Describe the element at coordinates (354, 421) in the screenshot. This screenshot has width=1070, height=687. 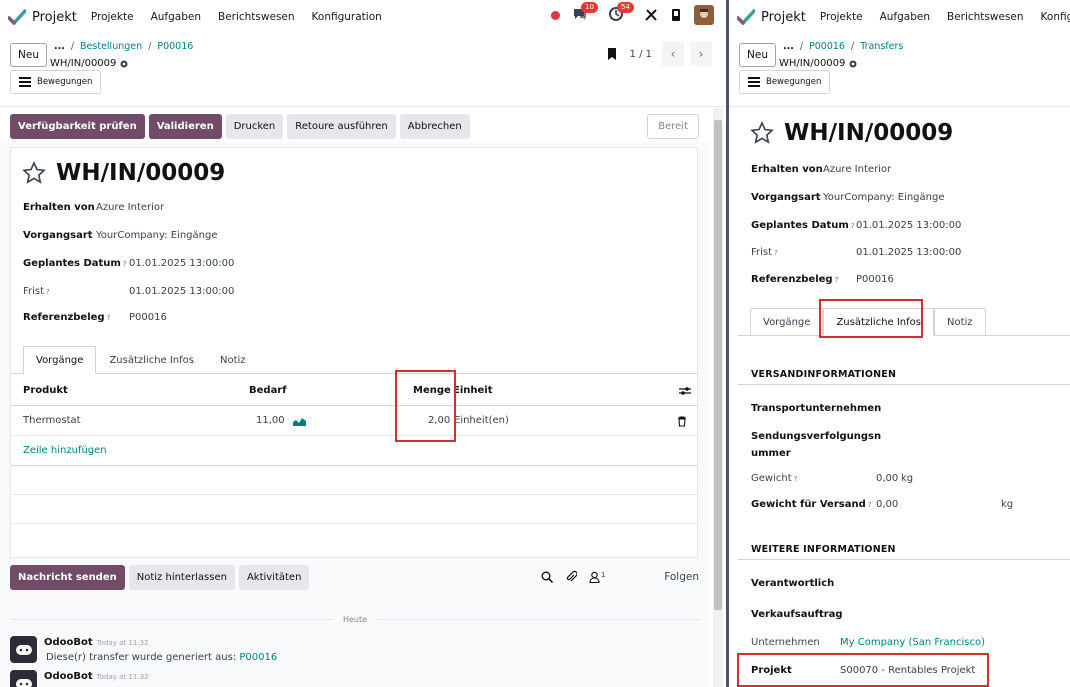
I see `table-row: Thermostat 11,00 2,00 Einheit(en)` at that location.